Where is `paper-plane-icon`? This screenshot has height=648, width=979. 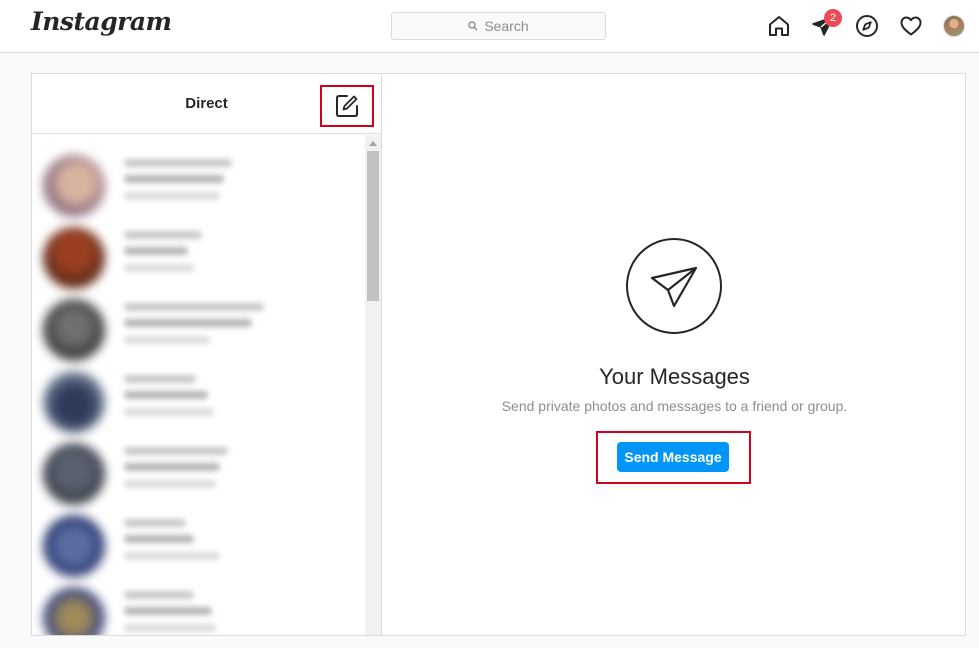
paper-plane-icon is located at coordinates (674, 287).